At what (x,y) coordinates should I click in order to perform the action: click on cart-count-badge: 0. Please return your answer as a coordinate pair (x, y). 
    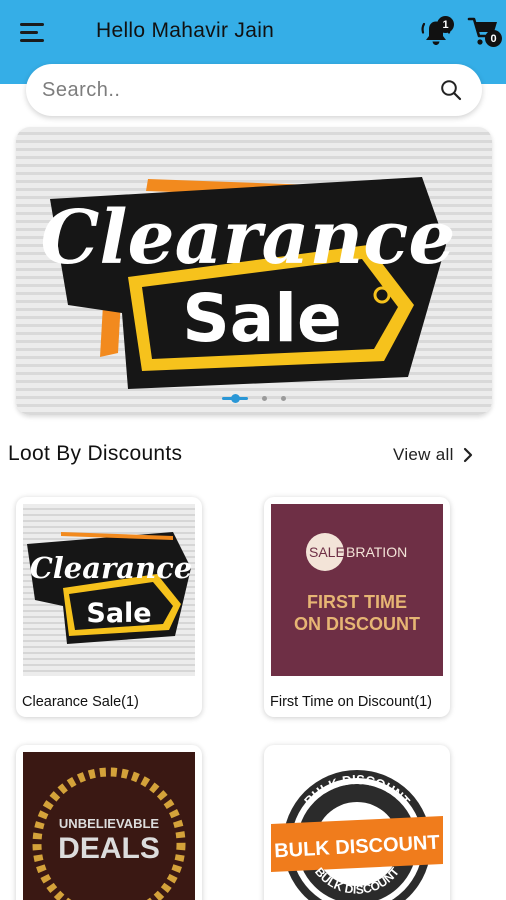
    Looking at the image, I should click on (493, 38).